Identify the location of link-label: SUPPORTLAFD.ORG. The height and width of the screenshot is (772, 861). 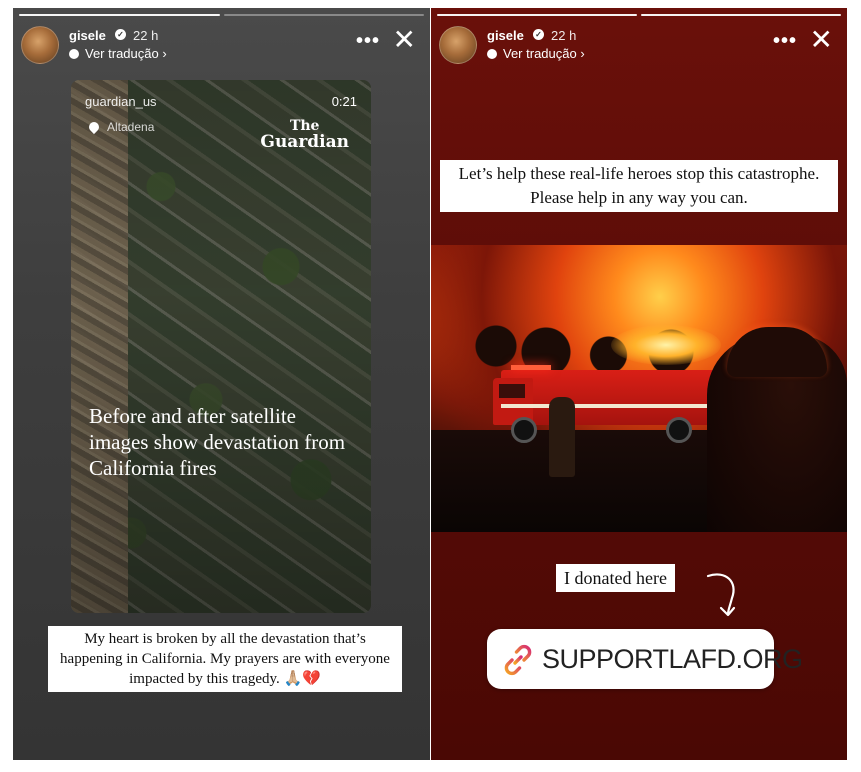
(672, 659).